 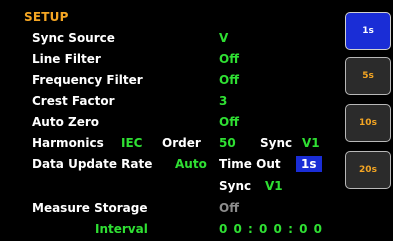 What do you see at coordinates (131, 143) in the screenshot?
I see `harmonics-standard-value: IEC` at bounding box center [131, 143].